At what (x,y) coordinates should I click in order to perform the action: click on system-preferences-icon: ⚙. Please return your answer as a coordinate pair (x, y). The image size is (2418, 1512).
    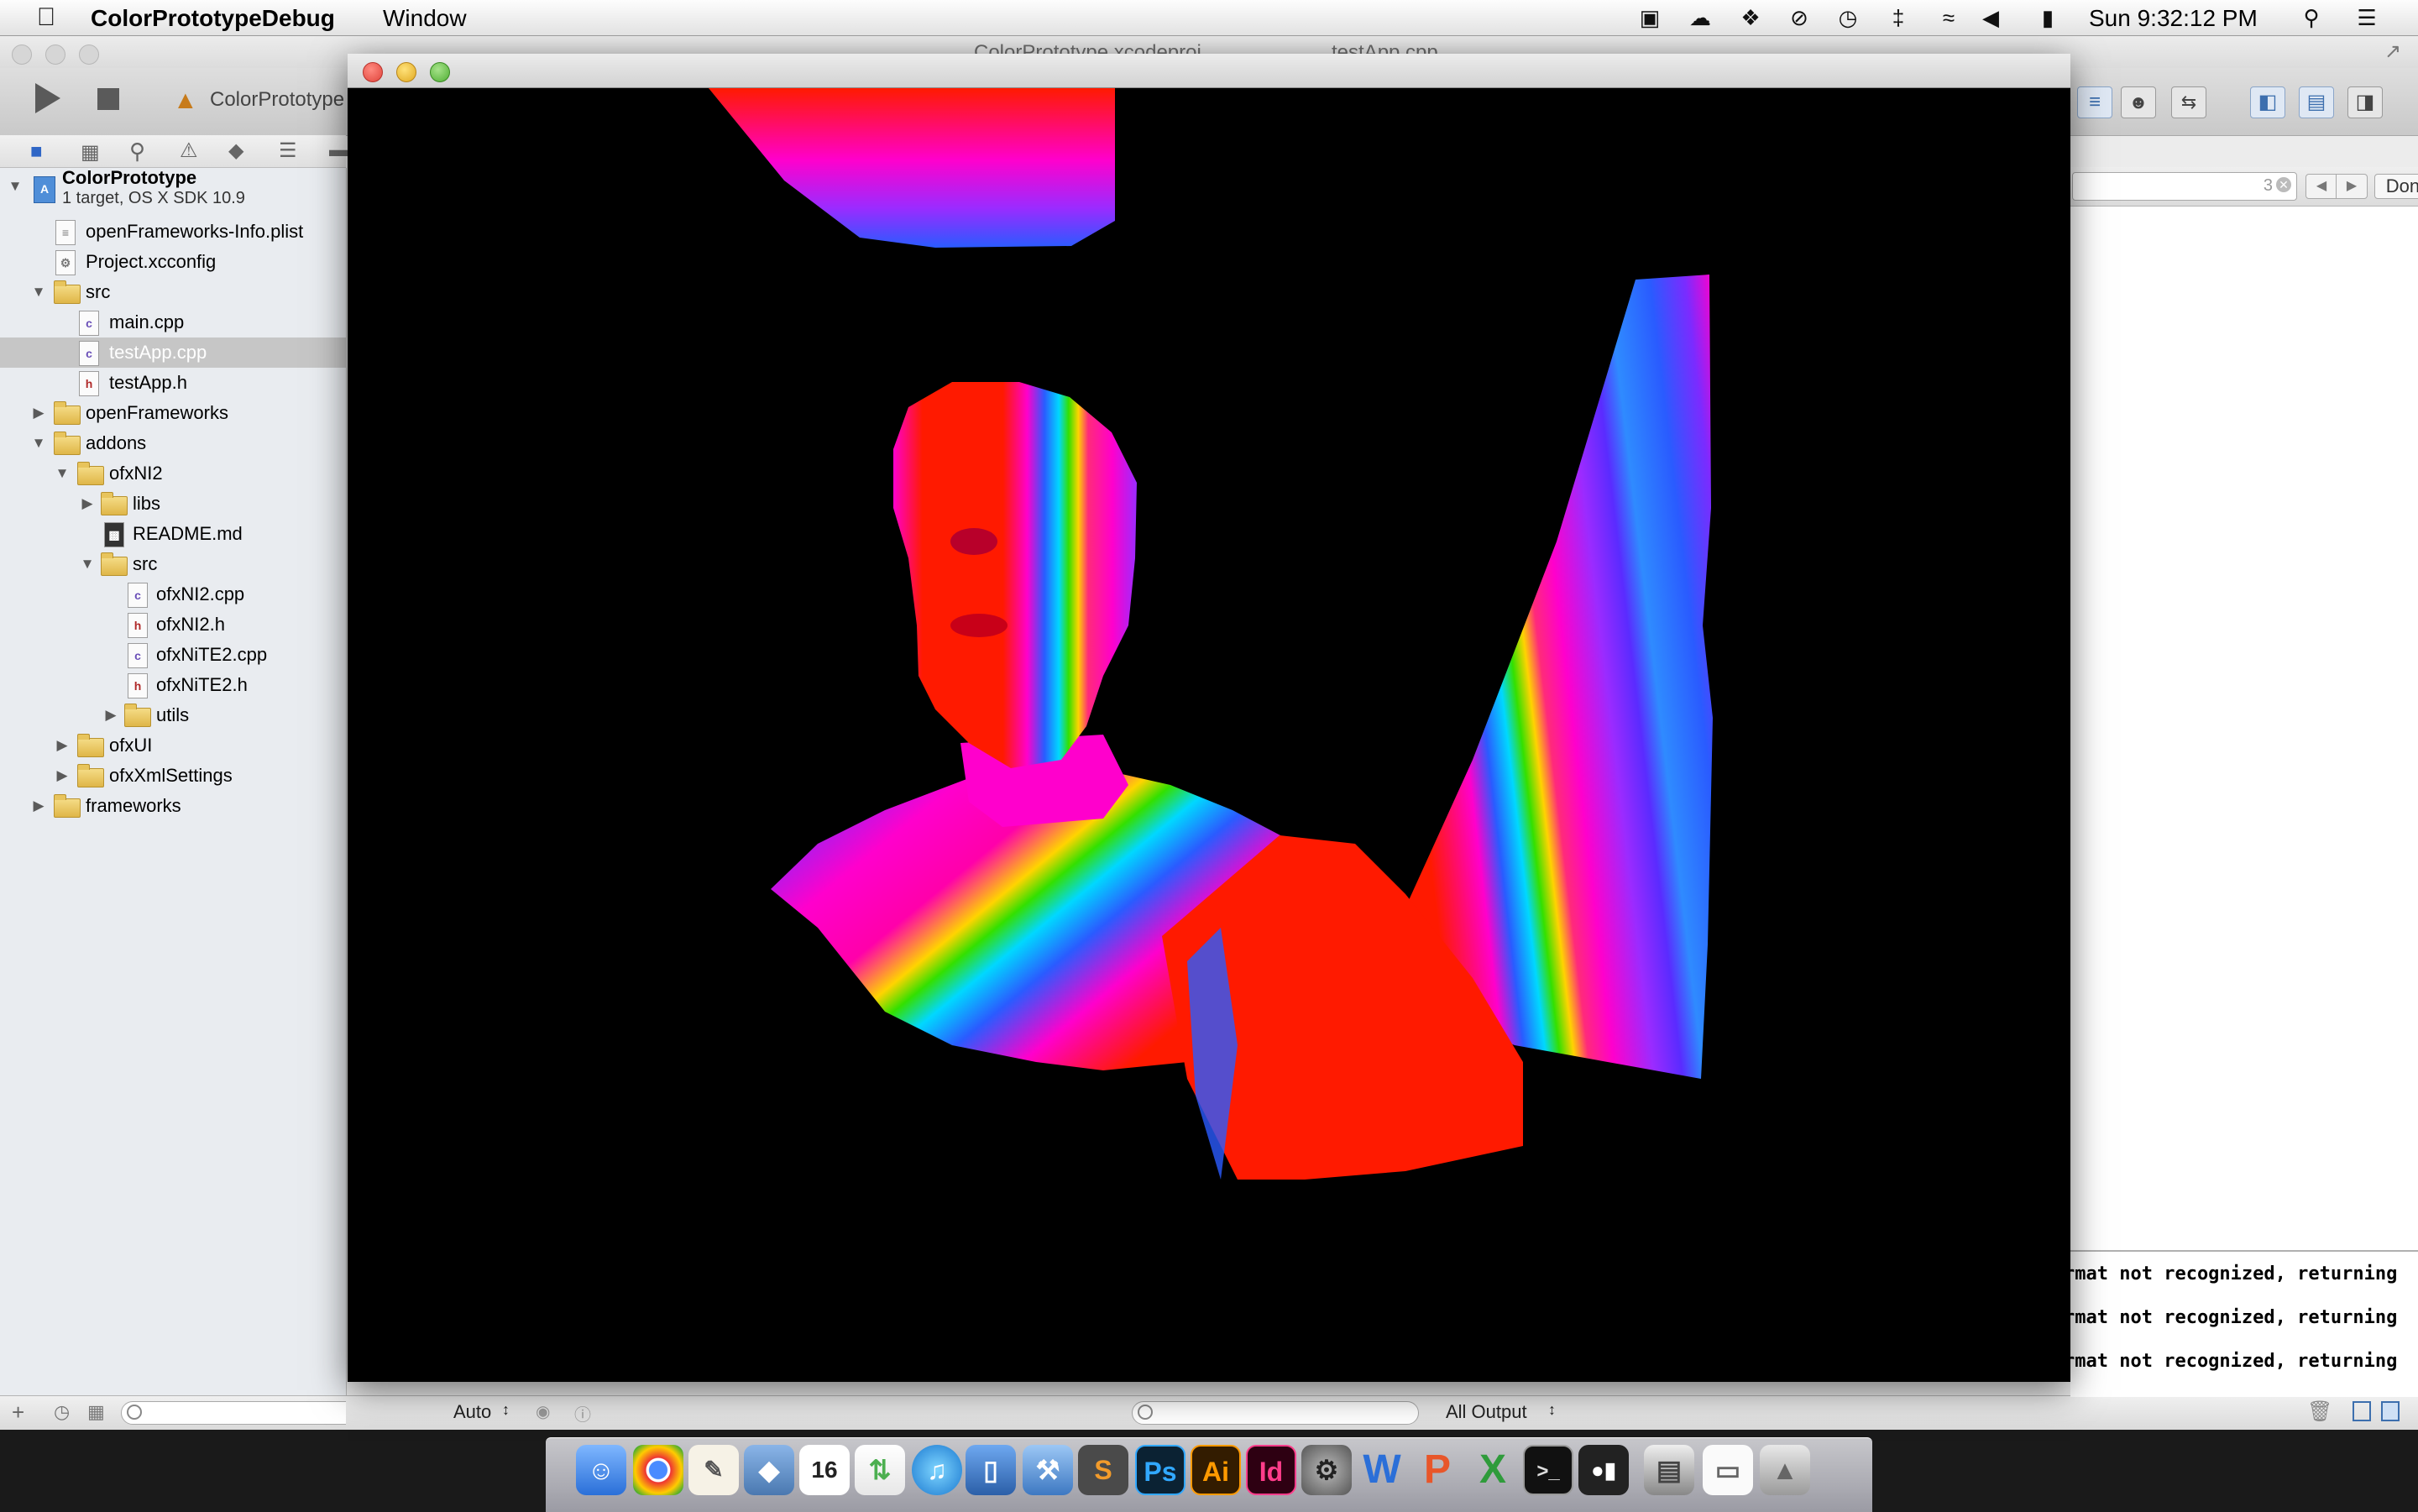
    Looking at the image, I should click on (1326, 1470).